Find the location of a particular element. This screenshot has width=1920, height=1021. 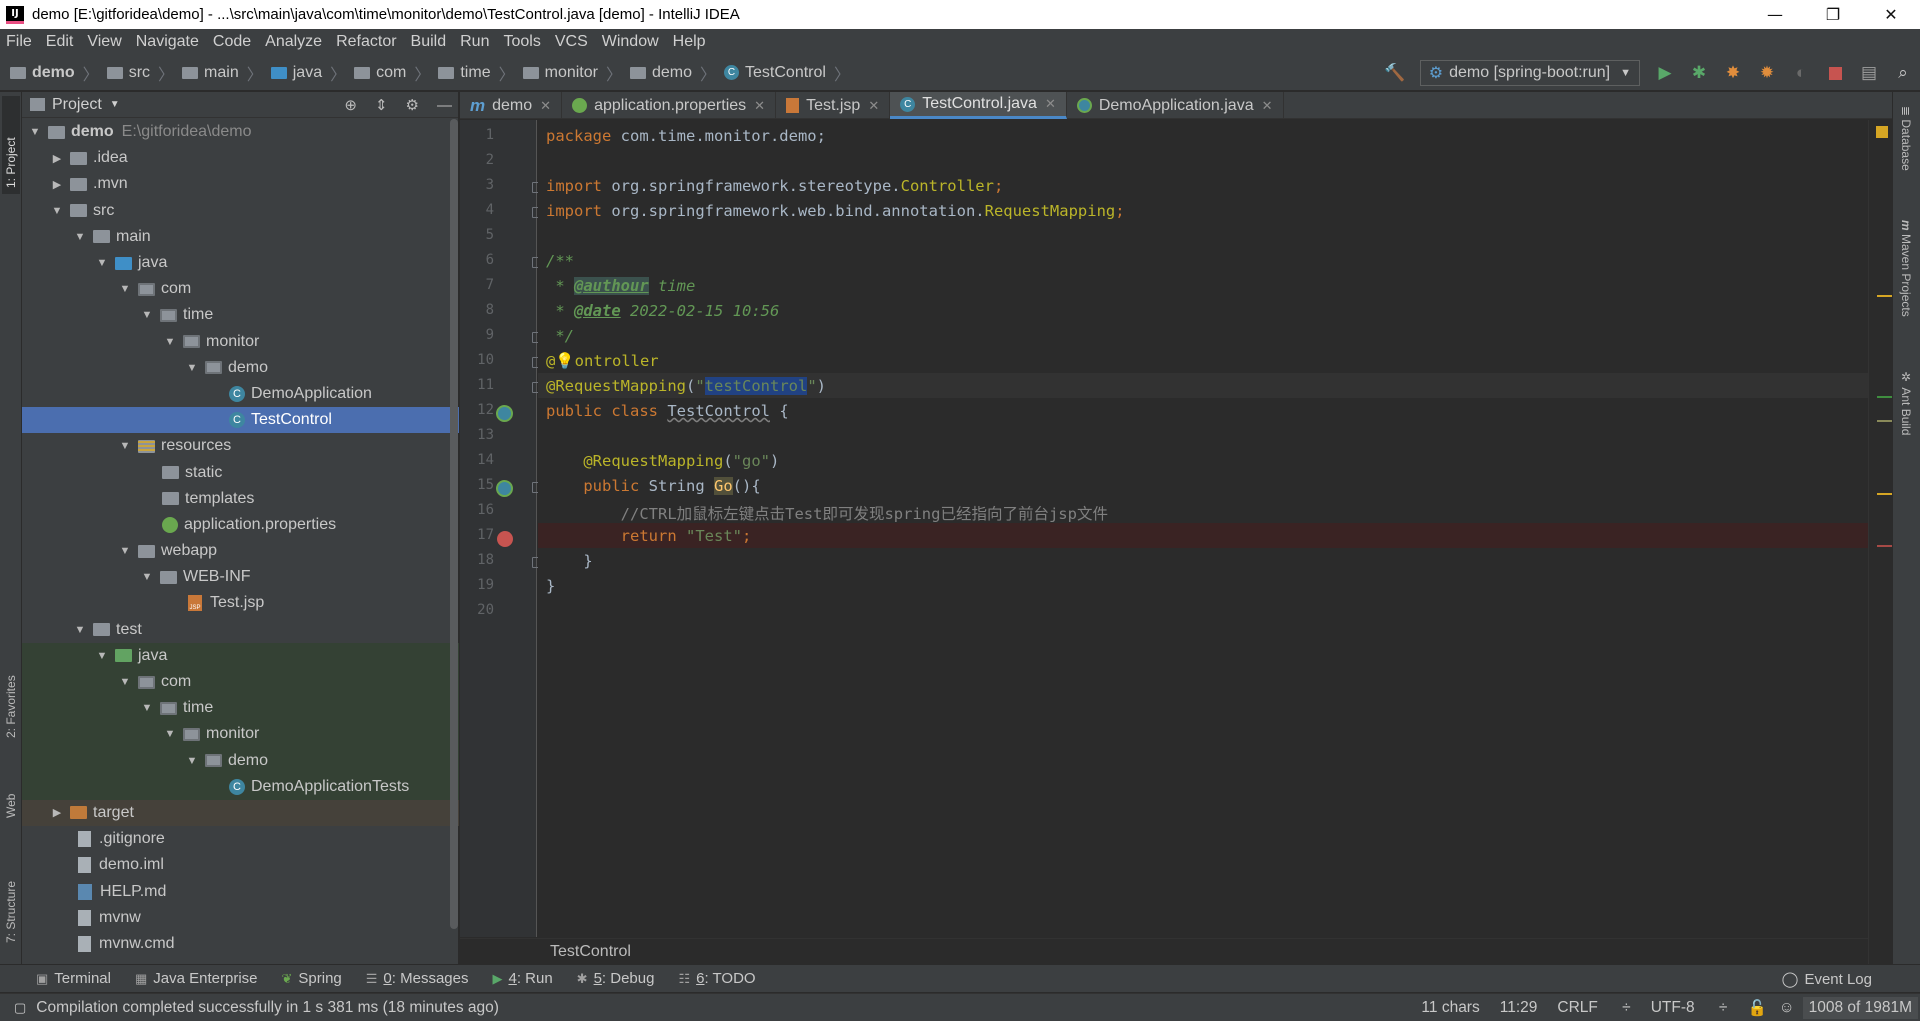

target-icon: ⊕ is located at coordinates (350, 105).